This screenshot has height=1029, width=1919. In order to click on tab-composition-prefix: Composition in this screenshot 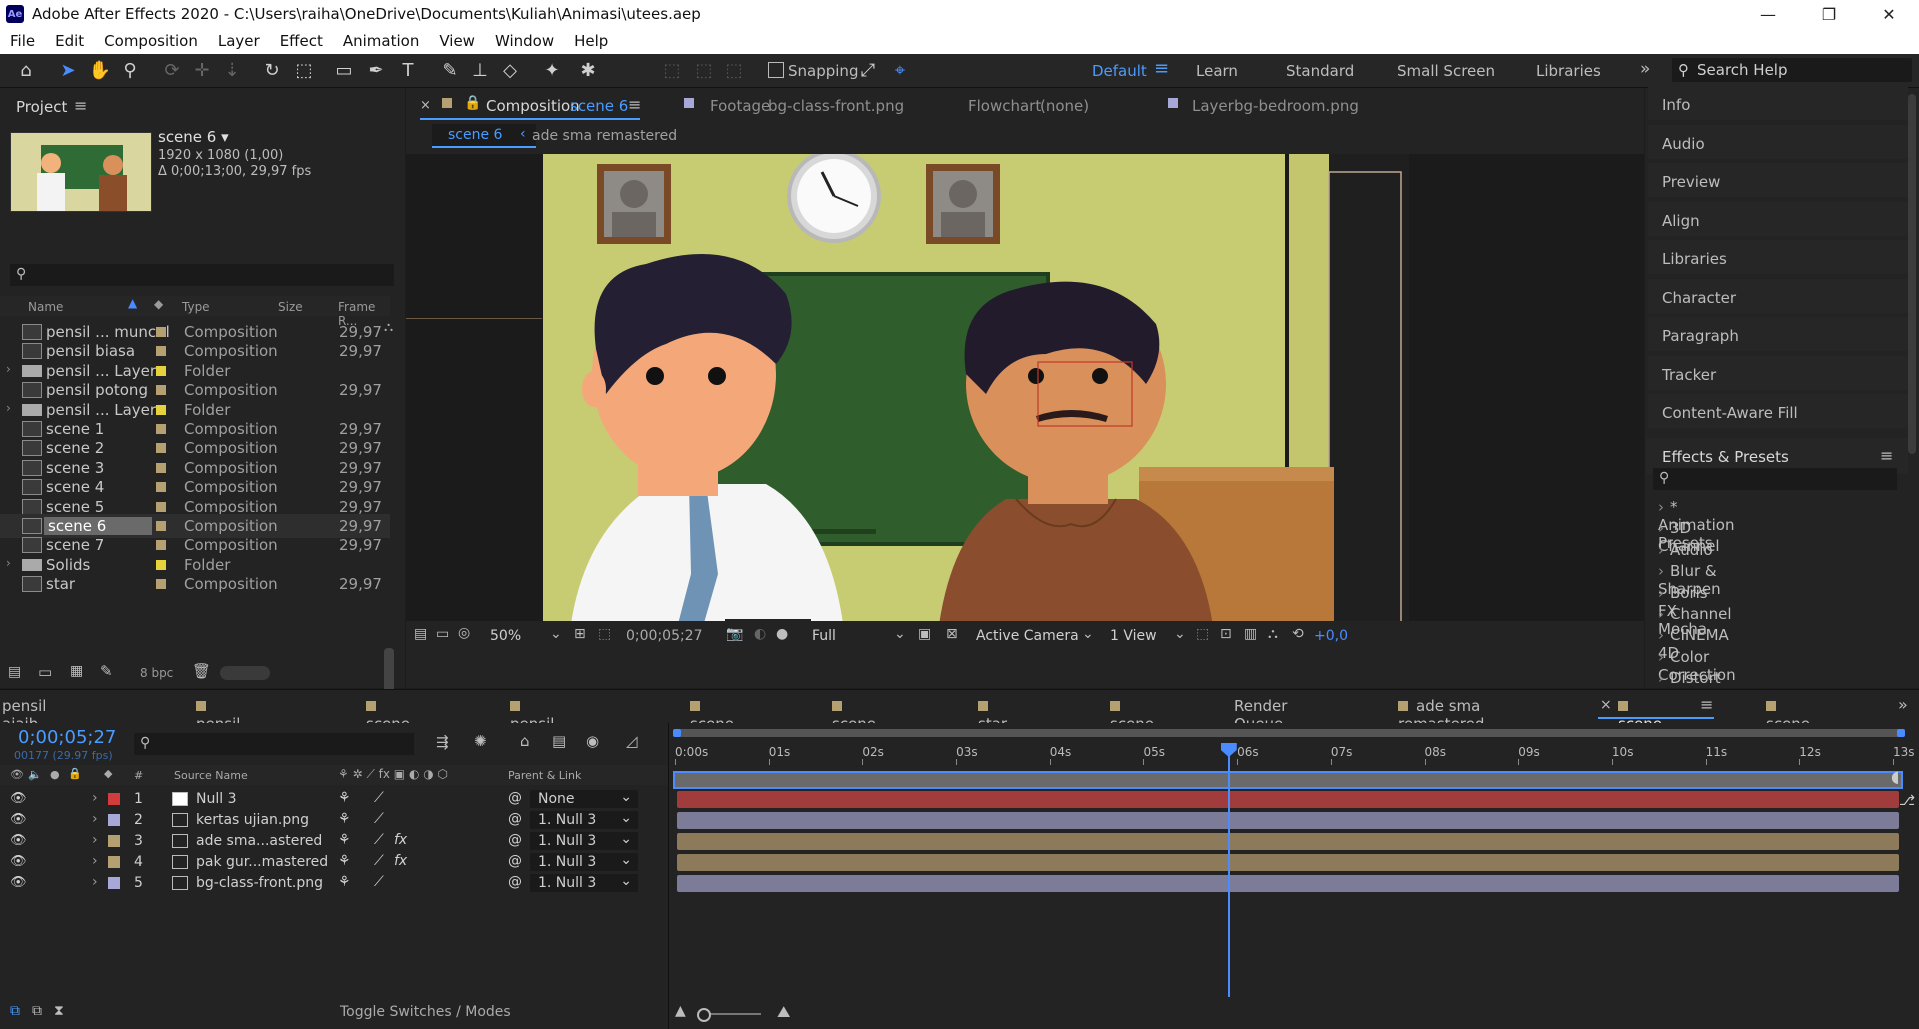, I will do `click(533, 106)`.